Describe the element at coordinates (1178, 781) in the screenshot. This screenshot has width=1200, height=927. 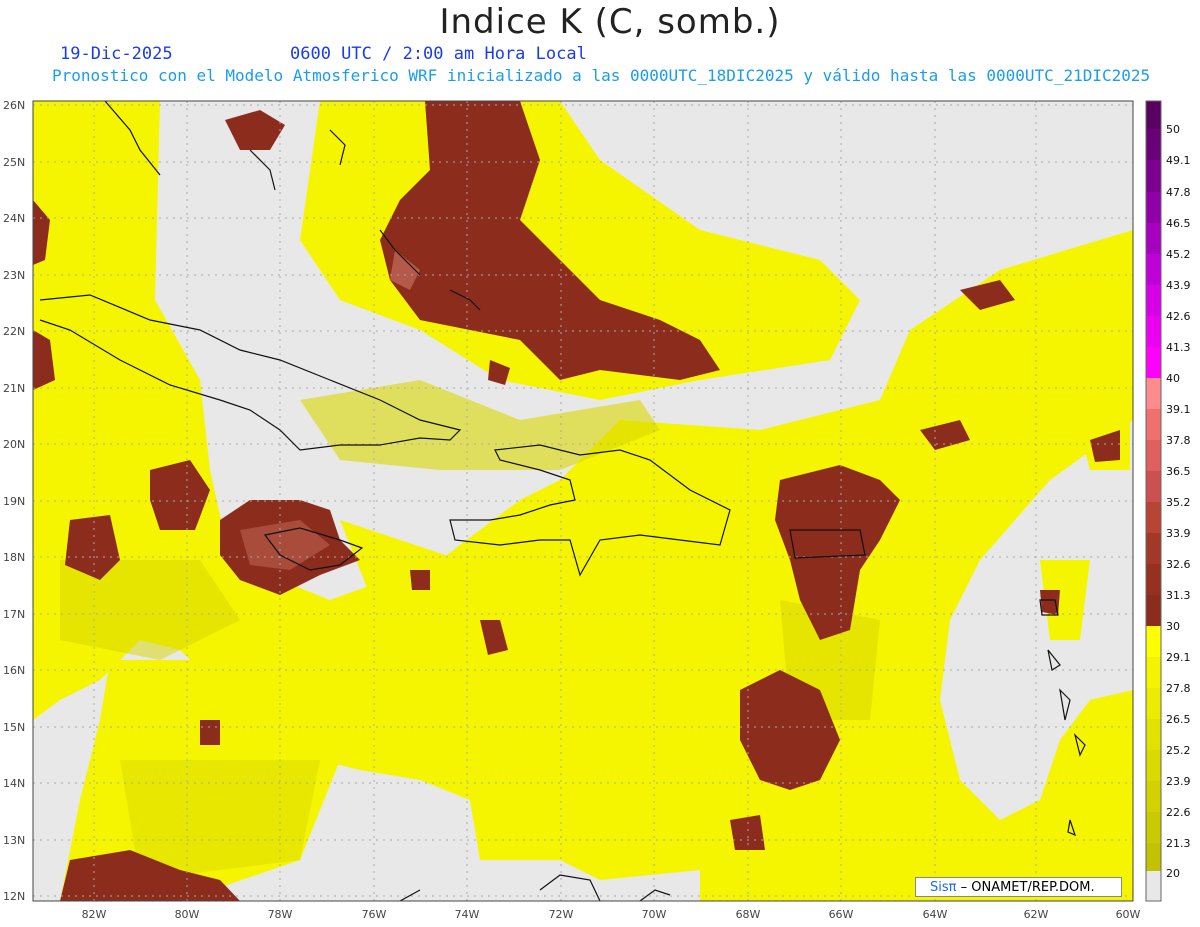
I see `colorbar-label: 23.9` at that location.